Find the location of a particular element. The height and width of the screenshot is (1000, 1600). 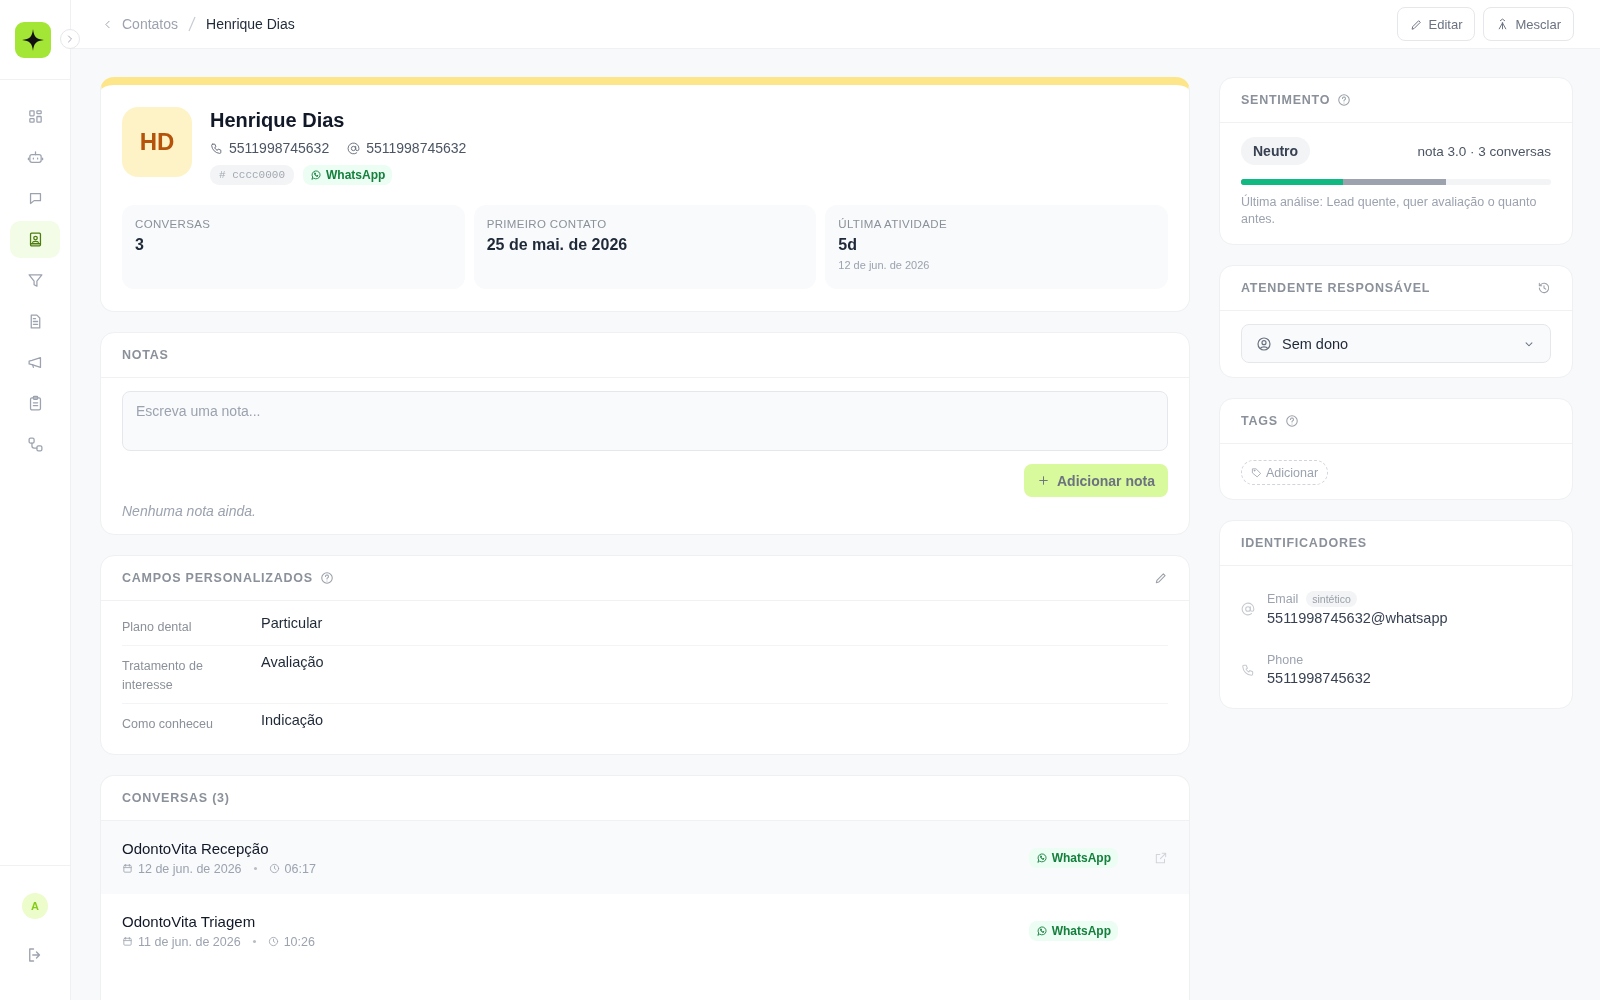

user-circle-icon is located at coordinates (1264, 343).